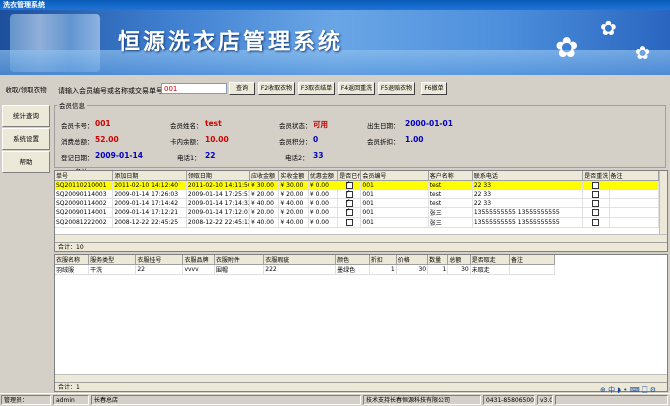 The height and width of the screenshot is (406, 670). I want to click on item-col-header: 颜色, so click(352, 260).